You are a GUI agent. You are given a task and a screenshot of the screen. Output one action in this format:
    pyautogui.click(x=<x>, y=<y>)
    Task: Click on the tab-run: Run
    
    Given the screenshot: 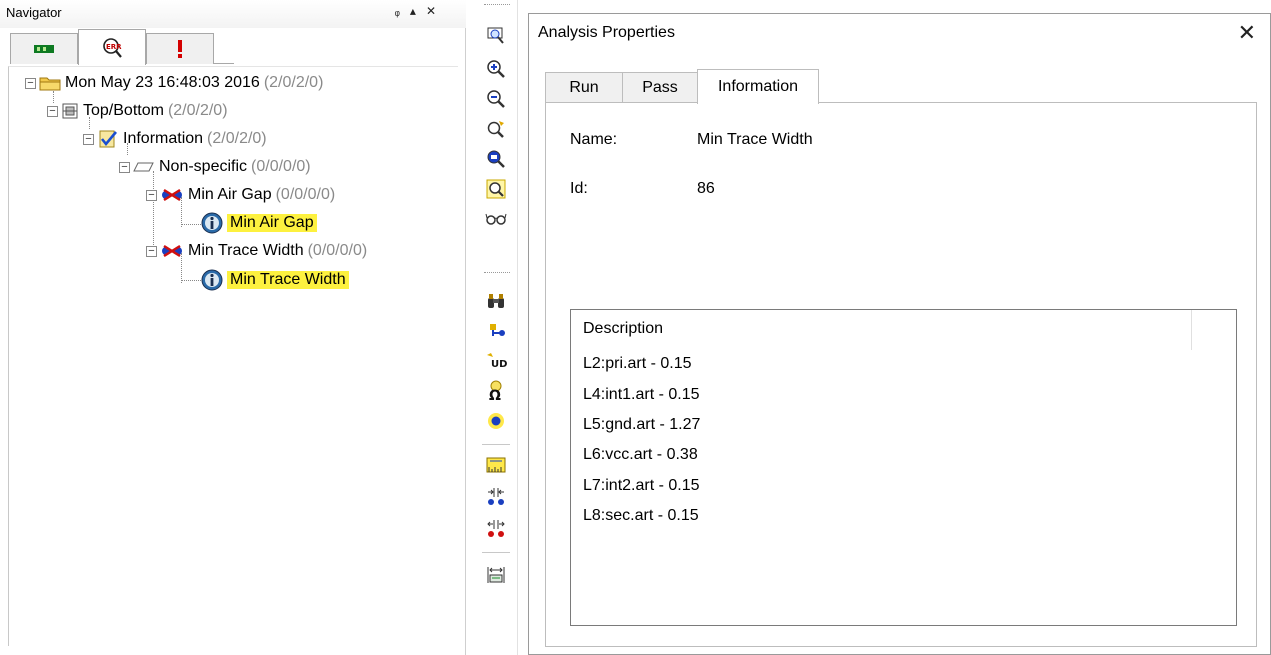 What is the action you would take?
    pyautogui.click(x=584, y=87)
    